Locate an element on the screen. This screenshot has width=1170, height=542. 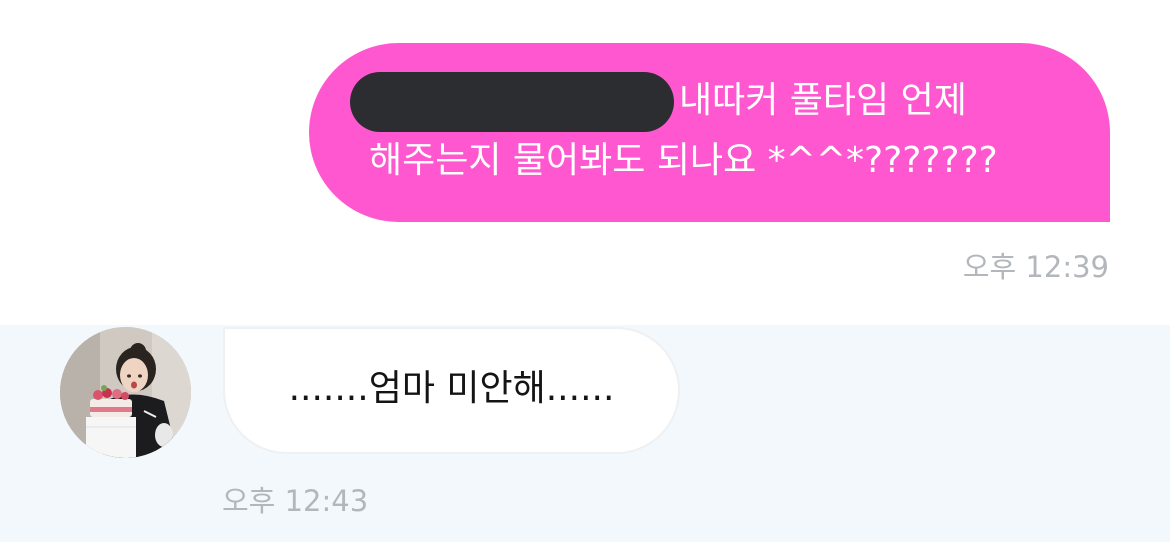
sent-message-line-2: 해주는지 물어봐도 되나요 *^^*??????? is located at coordinates (683, 160).